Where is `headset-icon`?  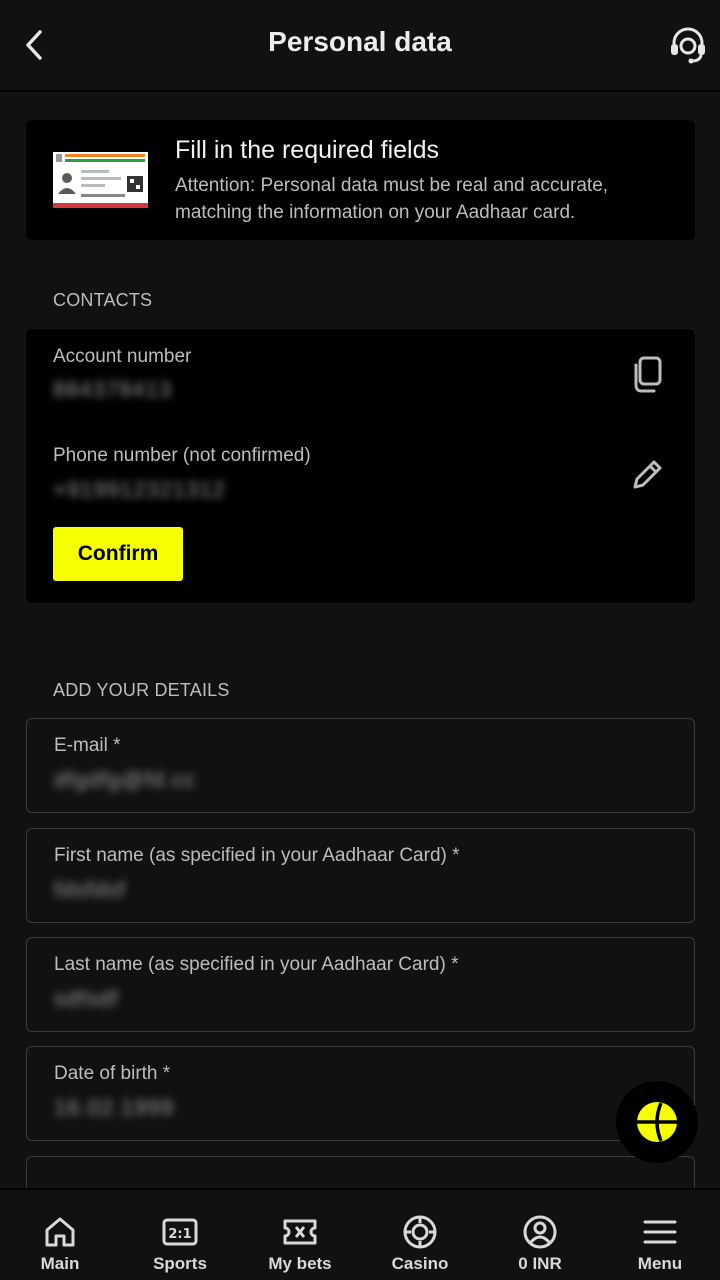 headset-icon is located at coordinates (688, 45).